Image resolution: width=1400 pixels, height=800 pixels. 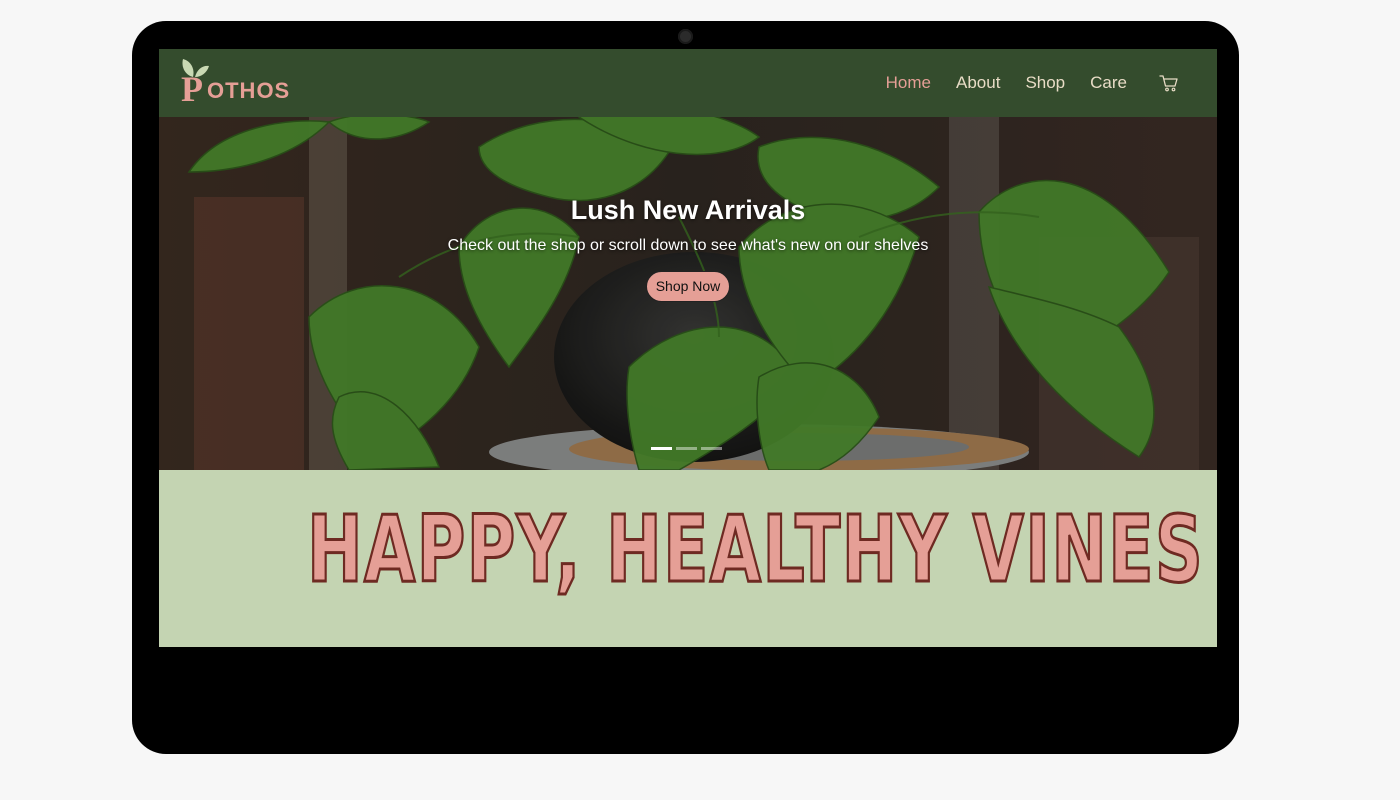 I want to click on shop-now-button: Shop Now, so click(x=688, y=286).